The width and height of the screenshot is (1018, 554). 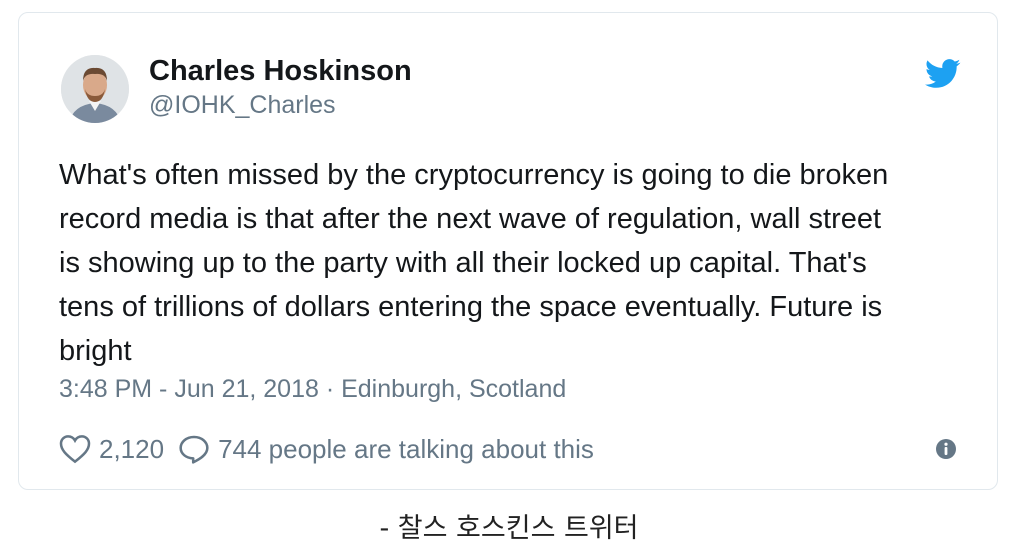 I want to click on talking-about-link: 744 people are talking about this, so click(x=406, y=449).